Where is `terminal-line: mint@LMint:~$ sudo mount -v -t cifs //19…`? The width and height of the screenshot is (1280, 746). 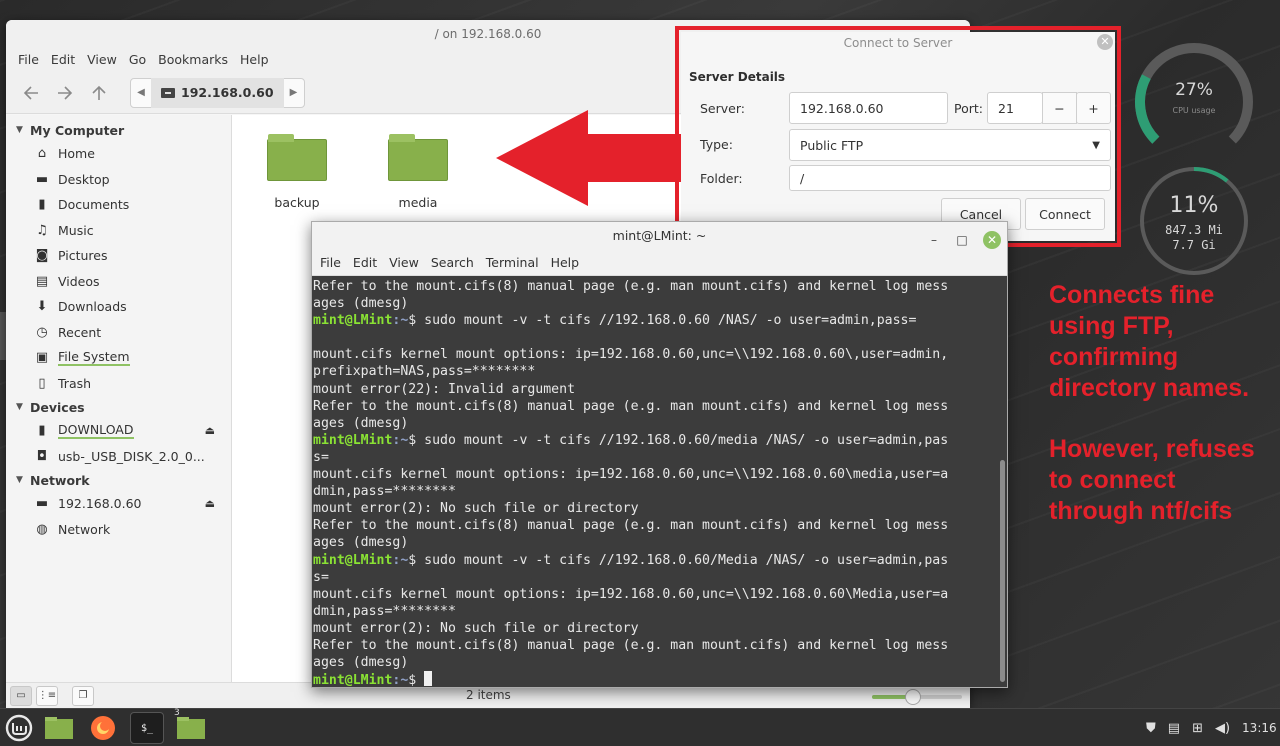 terminal-line: mint@LMint:~$ sudo mount -v -t cifs //19… is located at coordinates (655, 560).